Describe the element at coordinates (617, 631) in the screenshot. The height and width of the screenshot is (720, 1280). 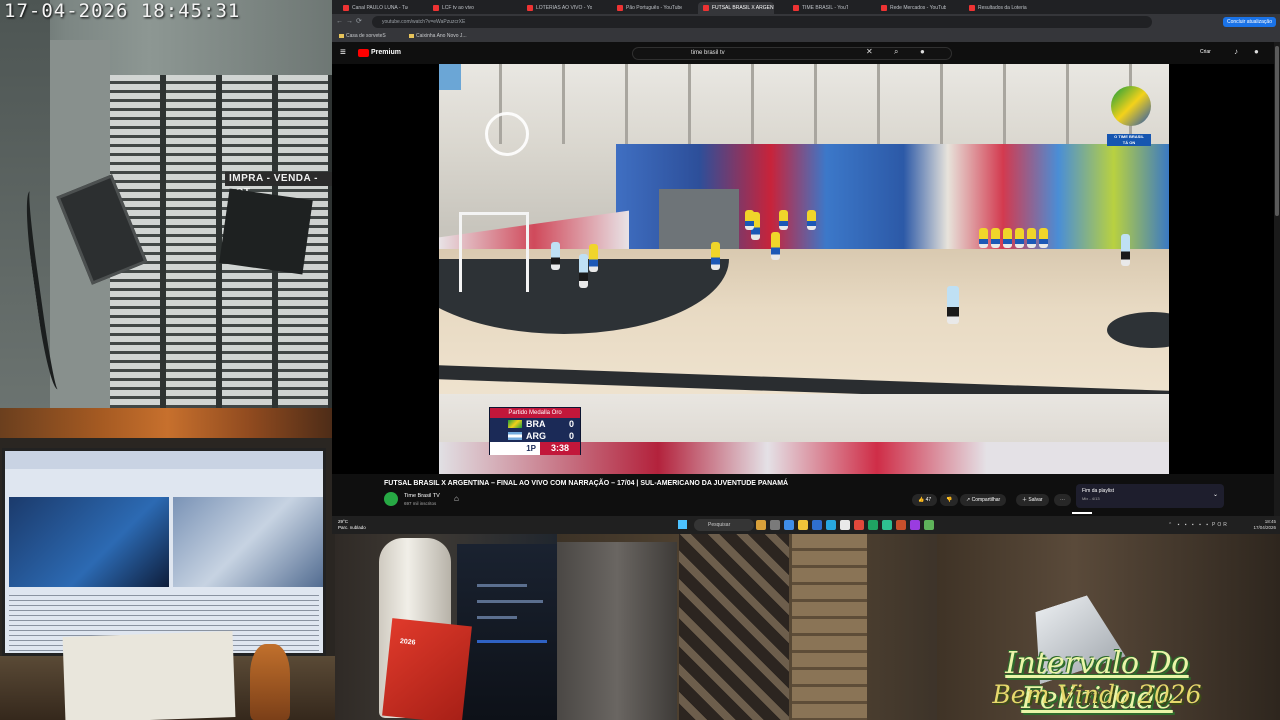
I see `curtain` at that location.